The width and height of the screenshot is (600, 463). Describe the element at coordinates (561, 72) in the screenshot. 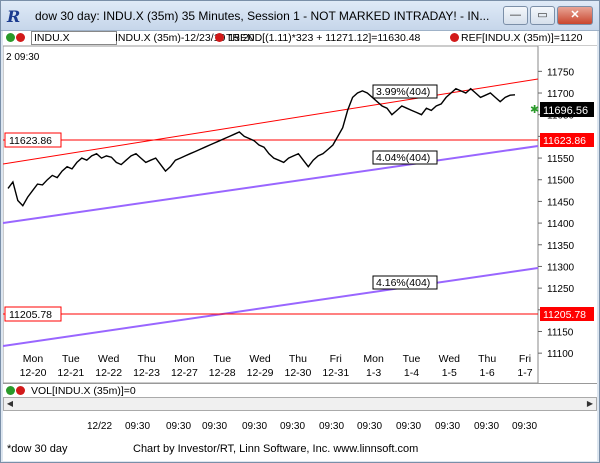

I see `y-tick-label: 11750` at that location.